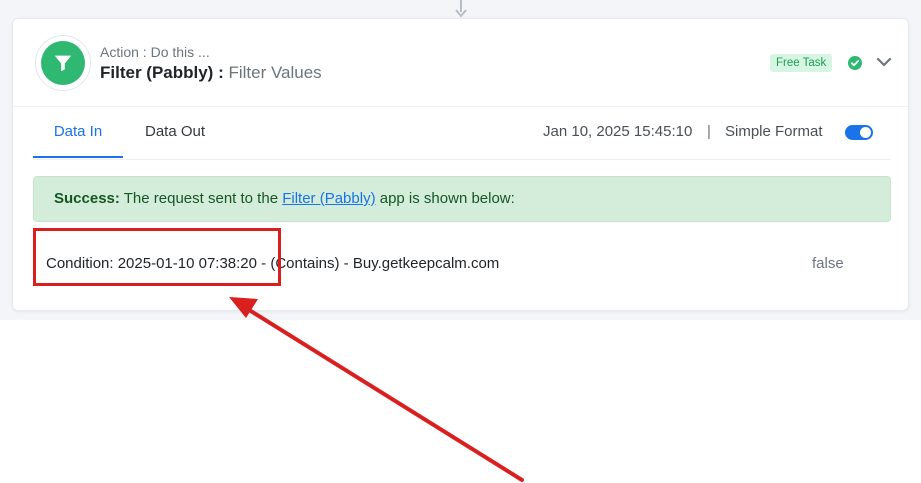  Describe the element at coordinates (884, 62) in the screenshot. I see `chevron-down-icon` at that location.